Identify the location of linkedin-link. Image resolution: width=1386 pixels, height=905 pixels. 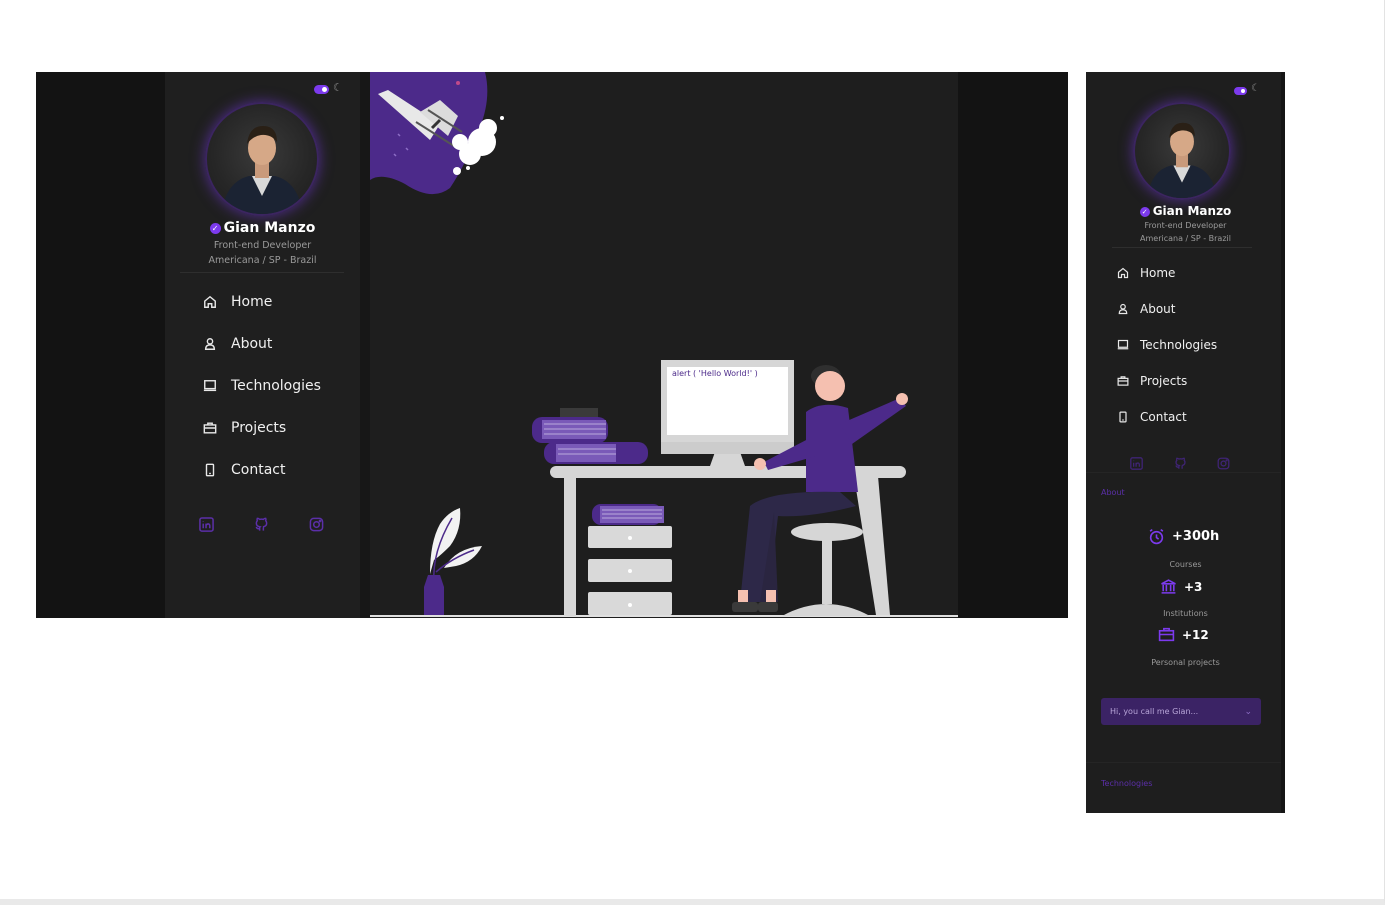
(206, 526).